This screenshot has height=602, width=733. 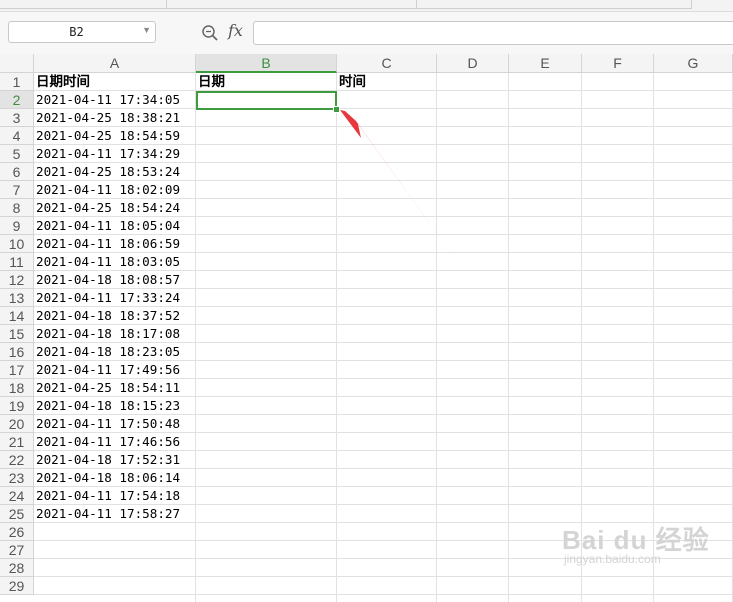 What do you see at coordinates (493, 33) in the screenshot?
I see `formula-input` at bounding box center [493, 33].